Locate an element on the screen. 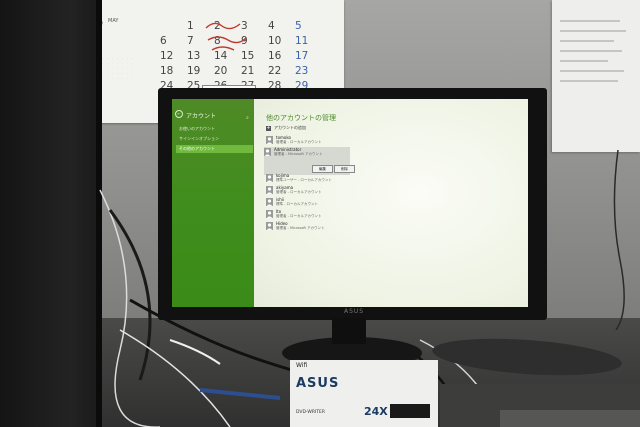 This screenshot has width=640, height=427. handwritten-note-icon is located at coordinates (226, 36).